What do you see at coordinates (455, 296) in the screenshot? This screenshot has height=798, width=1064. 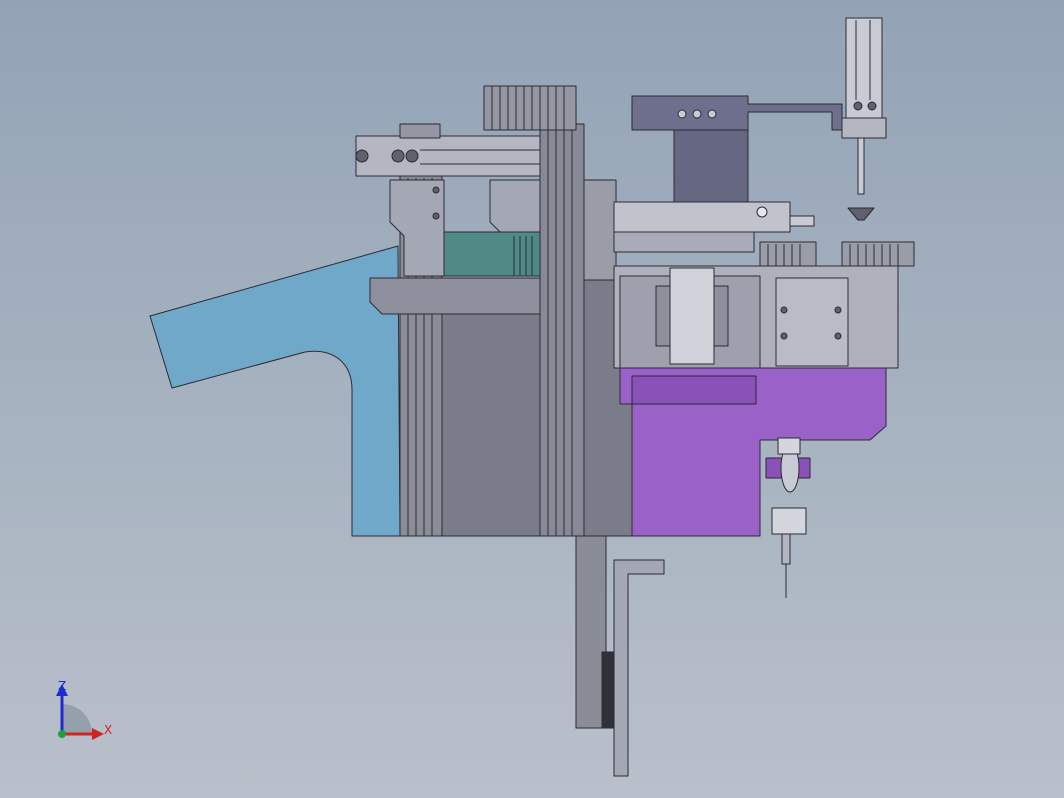 I see `front-shelf` at bounding box center [455, 296].